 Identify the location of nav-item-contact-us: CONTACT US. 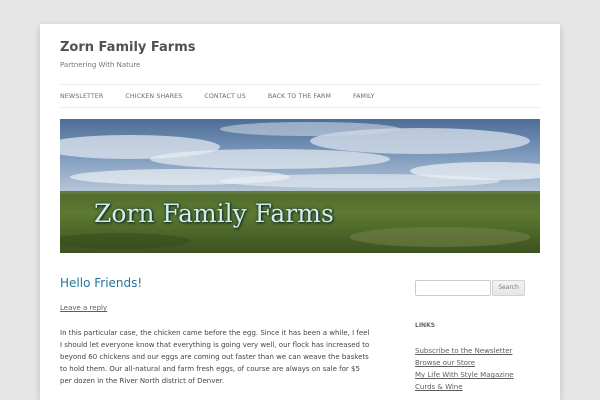
(224, 96).